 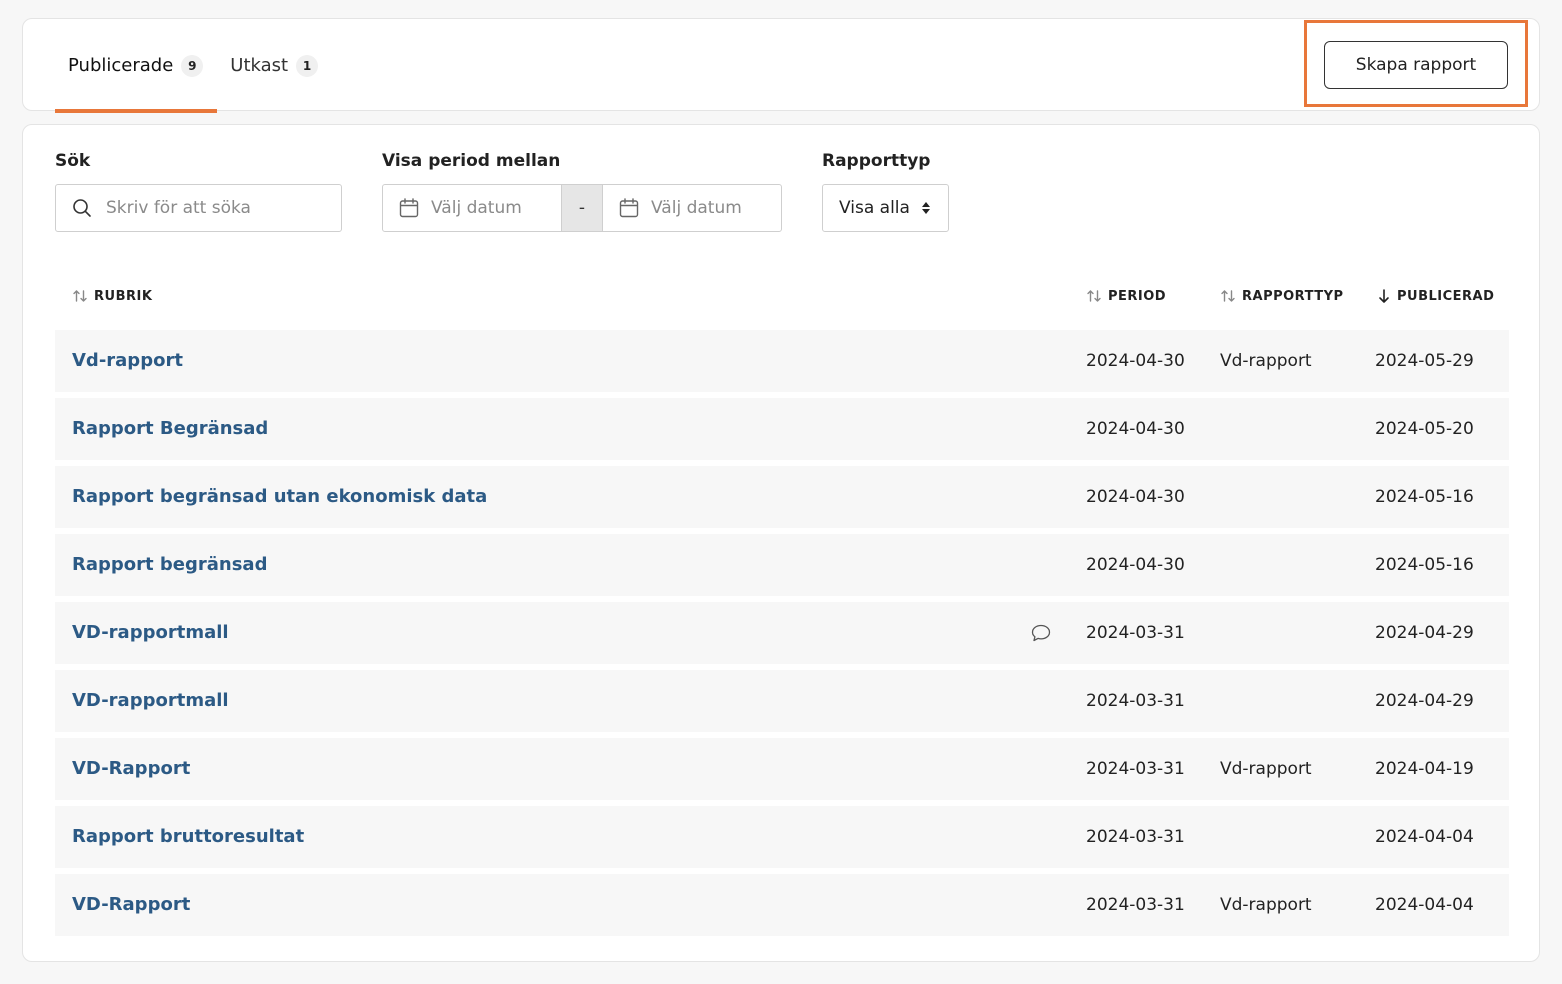 I want to click on create-report-button: Skapa rapport, so click(x=1416, y=65).